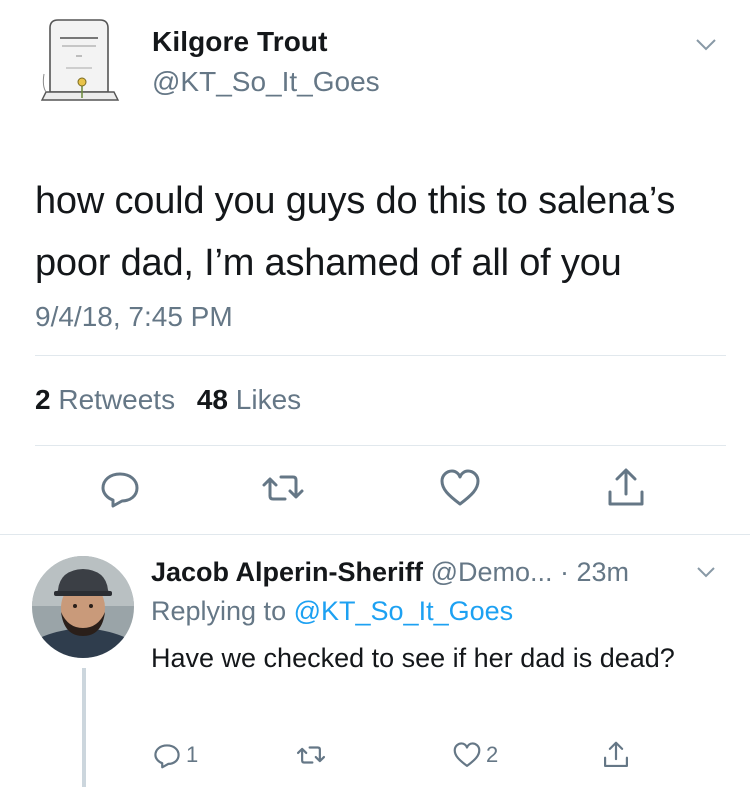 This screenshot has height=787, width=750. Describe the element at coordinates (595, 572) in the screenshot. I see `reply-time: · 23m` at that location.